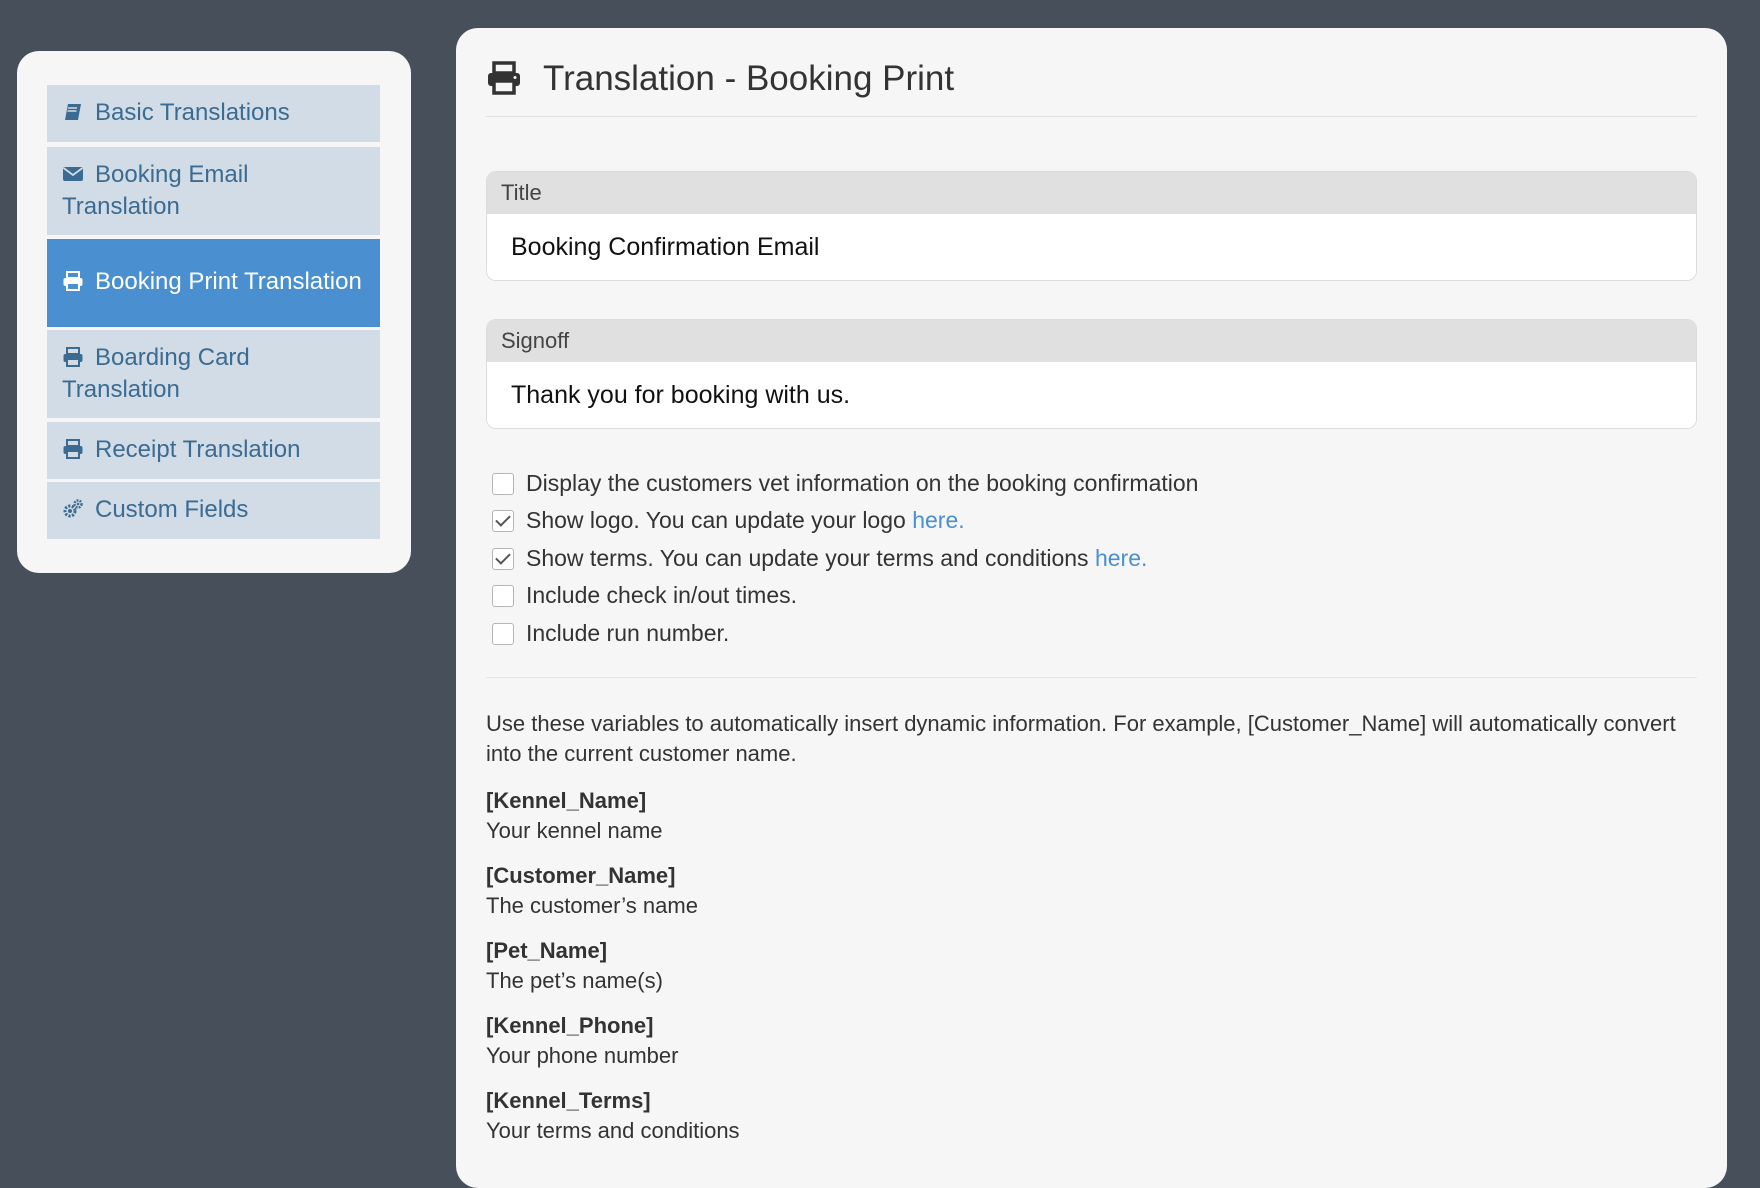 Image resolution: width=1760 pixels, height=1188 pixels. I want to click on sidebar-item-label: Booking Email, so click(172, 174).